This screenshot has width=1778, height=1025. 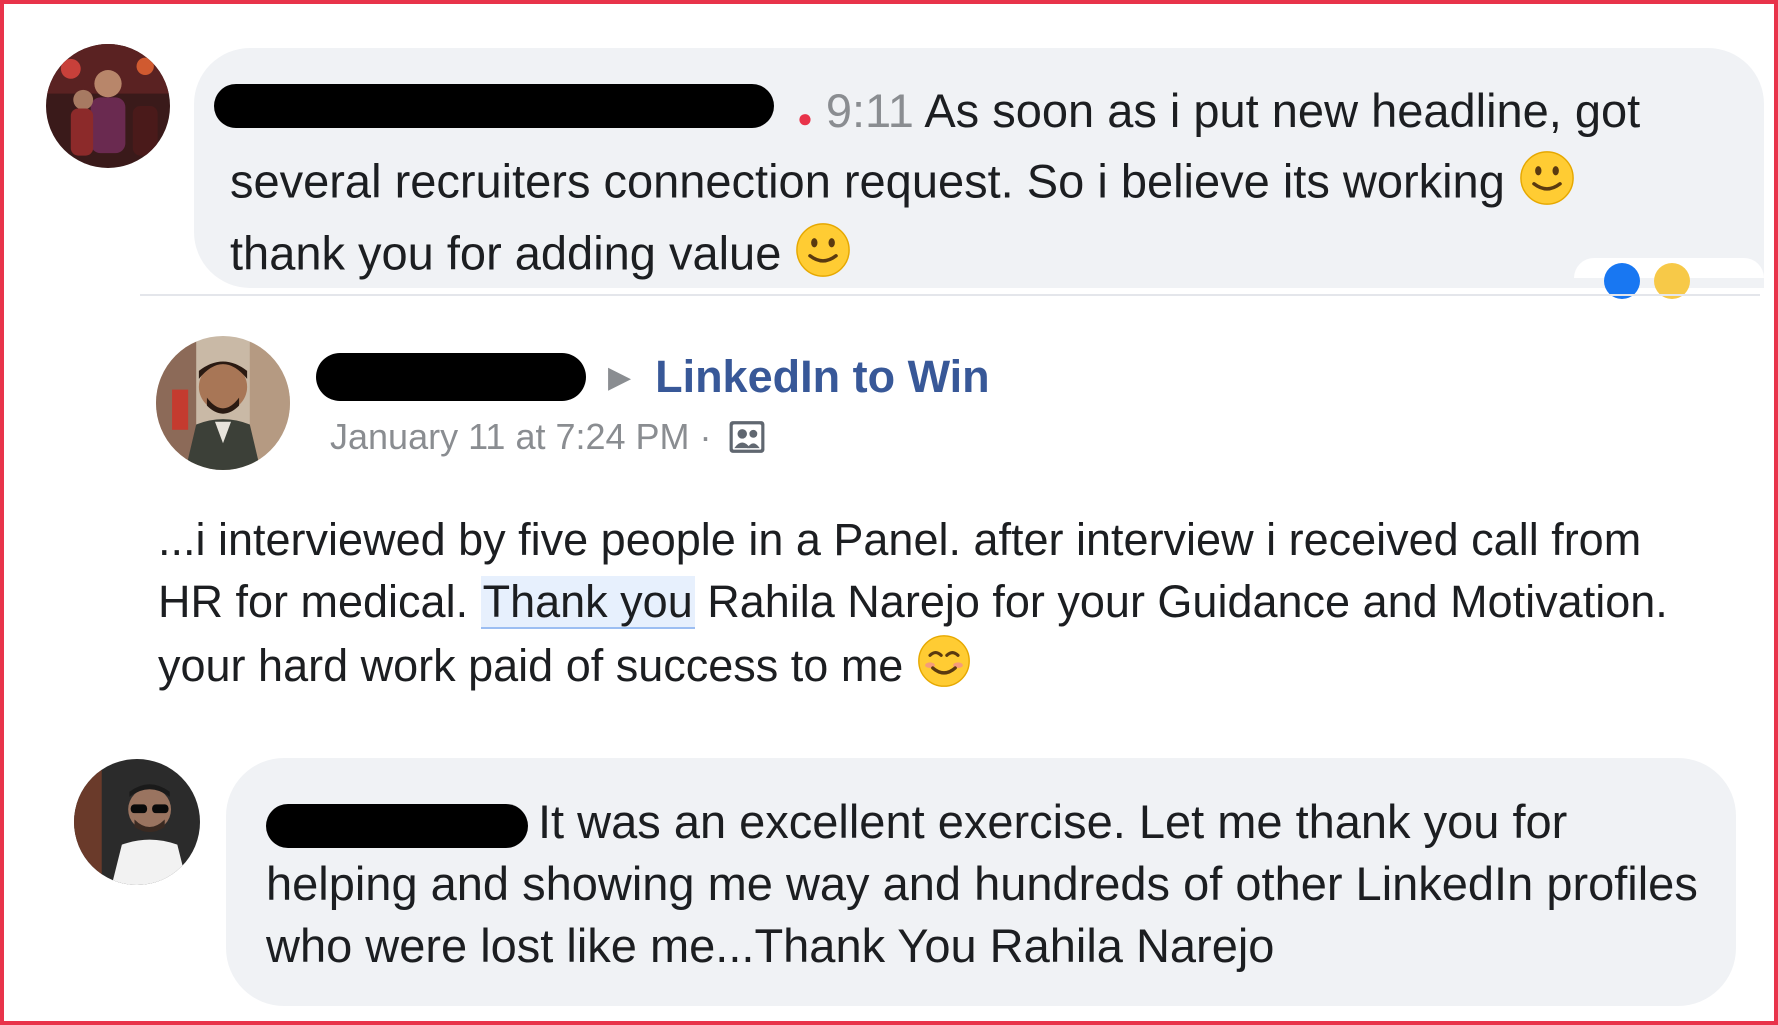 I want to click on comment-1-timestamp: 9:11, so click(x=870, y=110).